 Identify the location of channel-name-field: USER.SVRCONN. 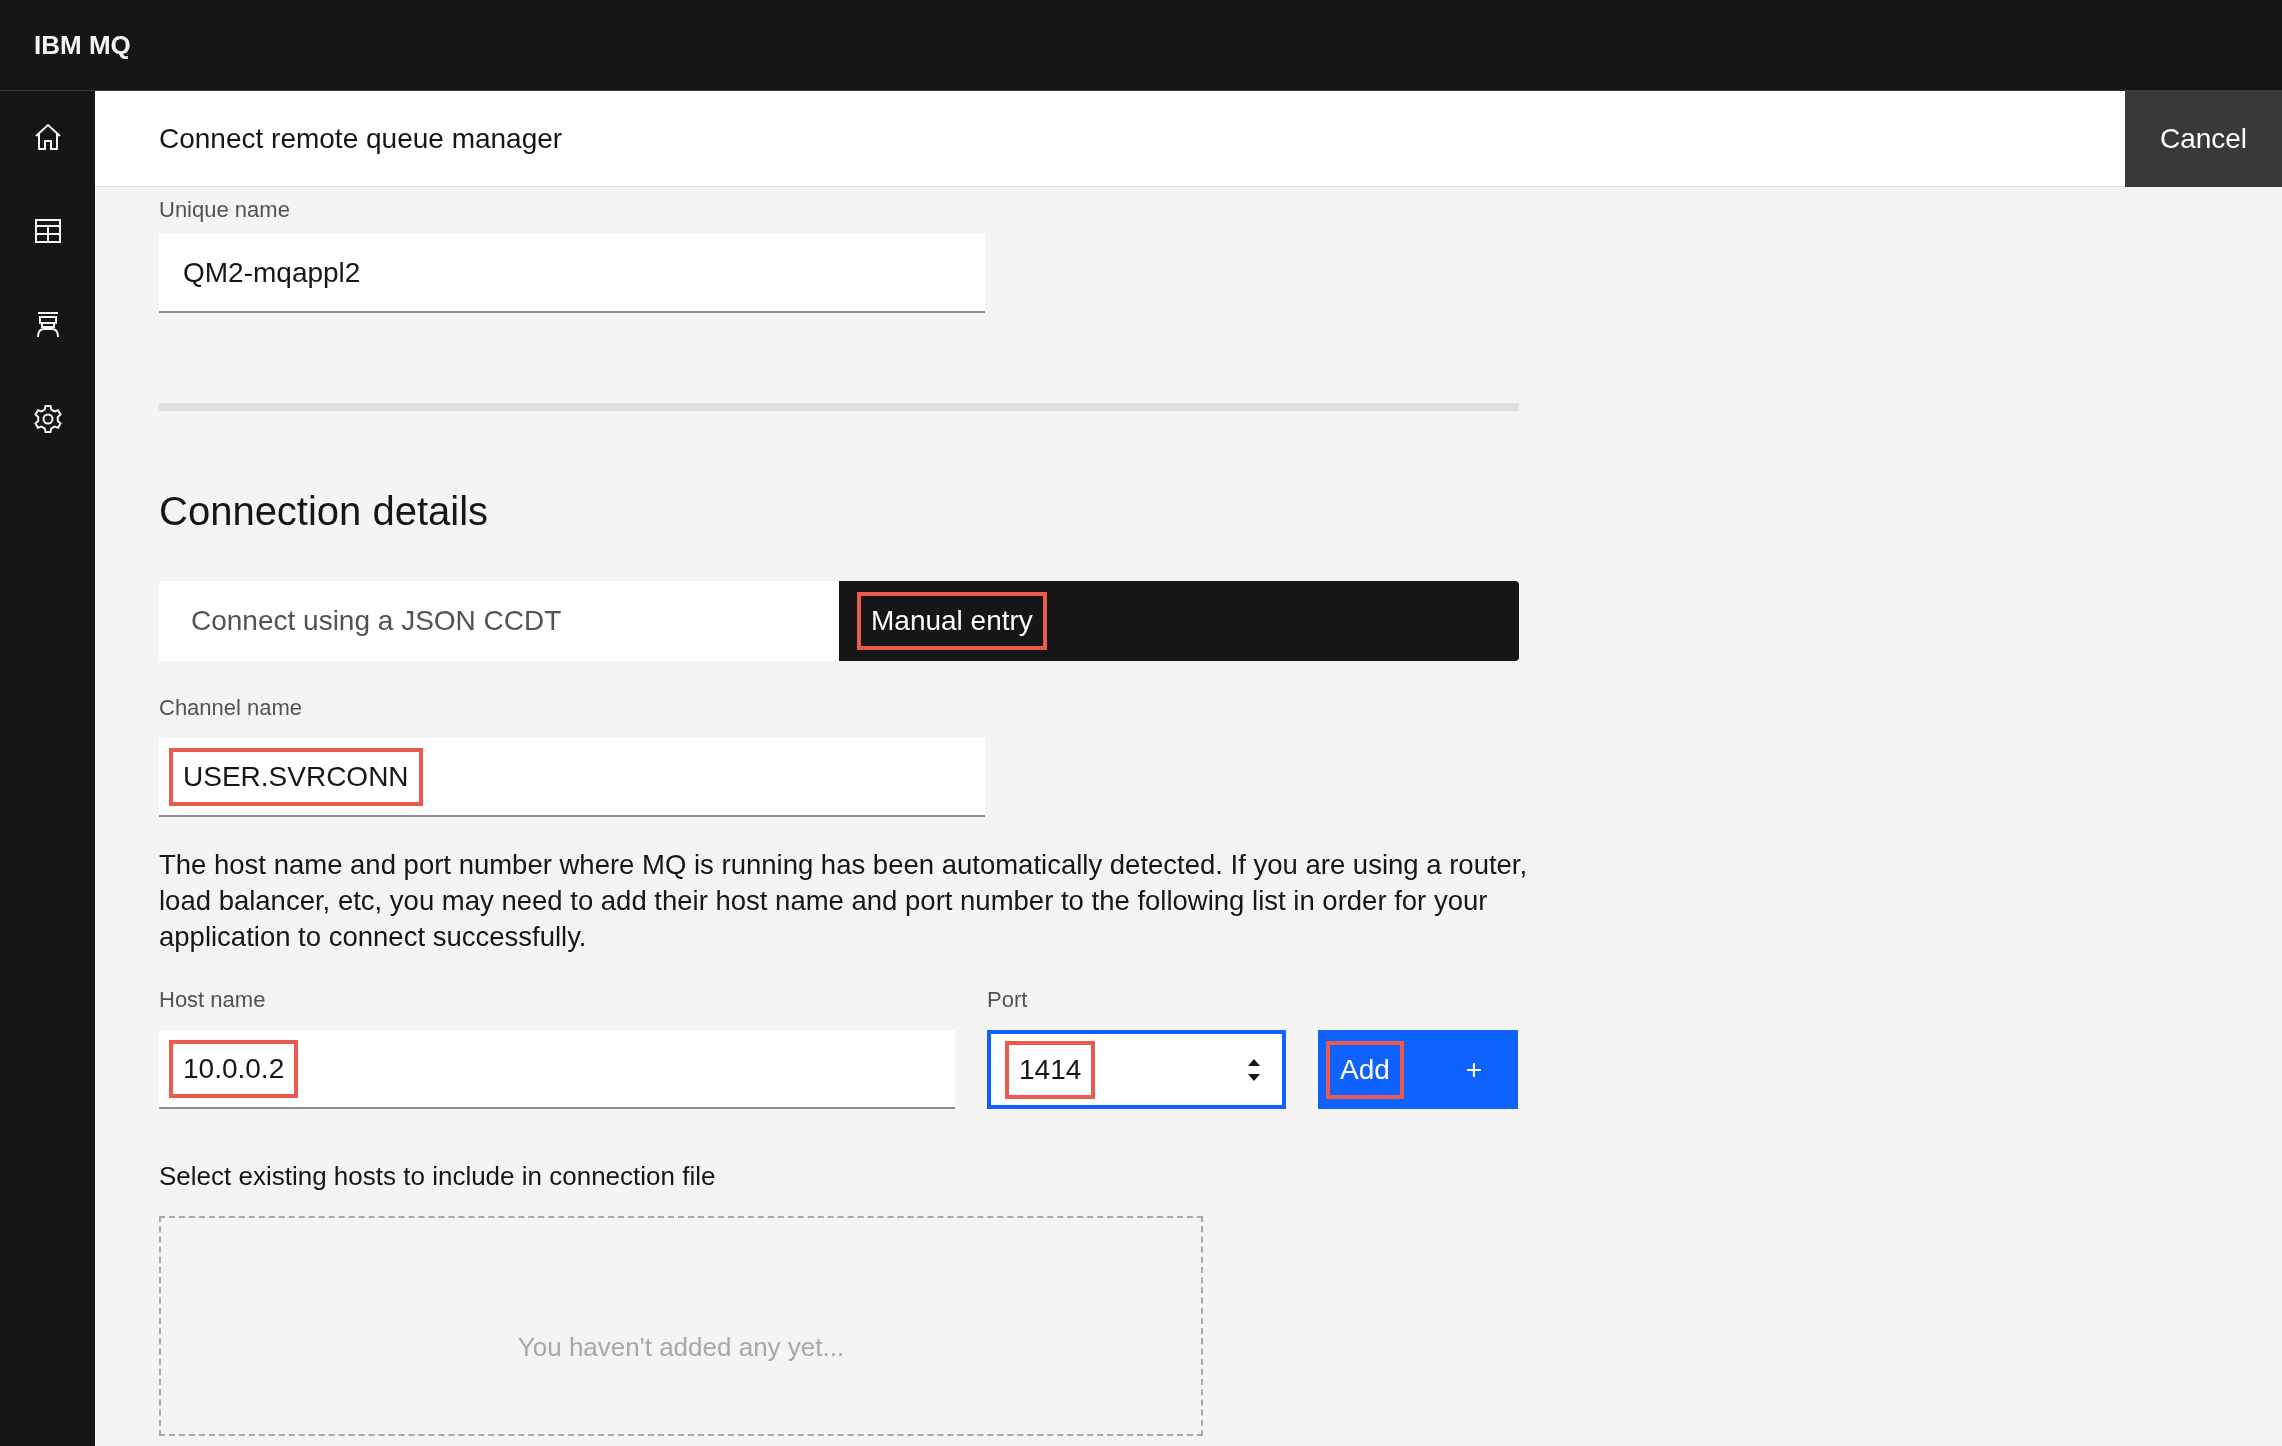
(572, 777).